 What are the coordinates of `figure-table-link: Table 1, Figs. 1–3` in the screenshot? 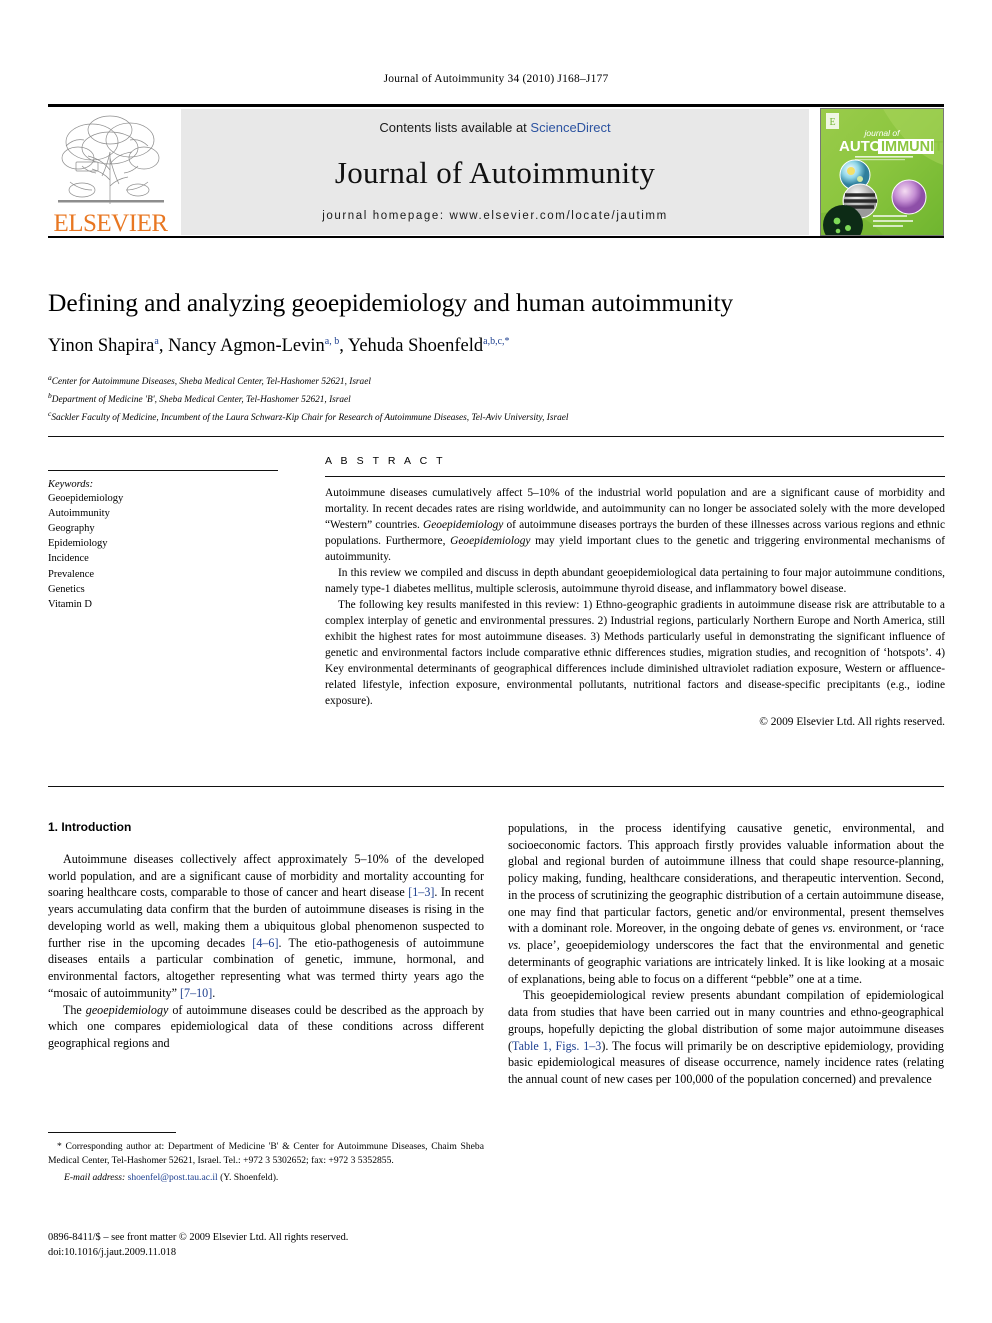 It's located at (556, 1046).